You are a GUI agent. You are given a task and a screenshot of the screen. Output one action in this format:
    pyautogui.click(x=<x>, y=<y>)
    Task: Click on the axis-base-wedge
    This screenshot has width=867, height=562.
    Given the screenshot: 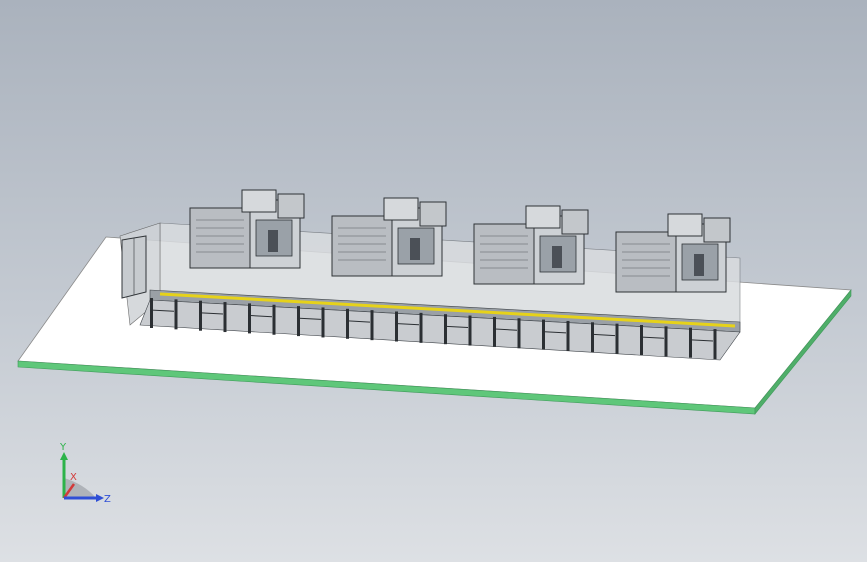 What is the action you would take?
    pyautogui.click(x=80, y=488)
    